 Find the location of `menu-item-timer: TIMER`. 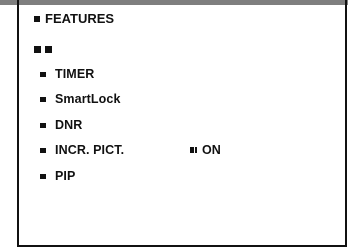

menu-item-timer: TIMER is located at coordinates (67, 74).